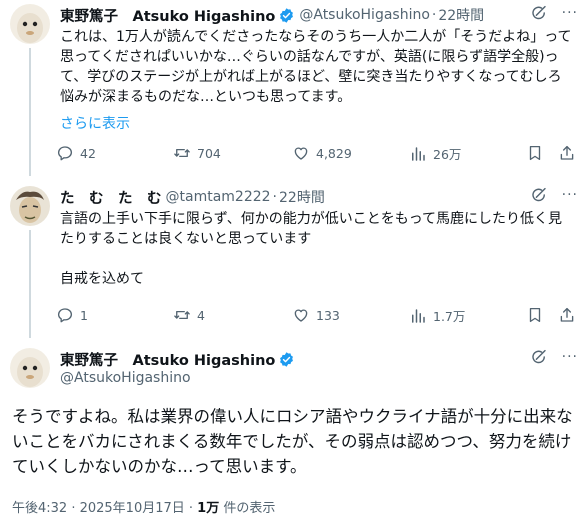 This screenshot has width=588, height=525. Describe the element at coordinates (88, 153) in the screenshot. I see `reply-count: 42` at that location.